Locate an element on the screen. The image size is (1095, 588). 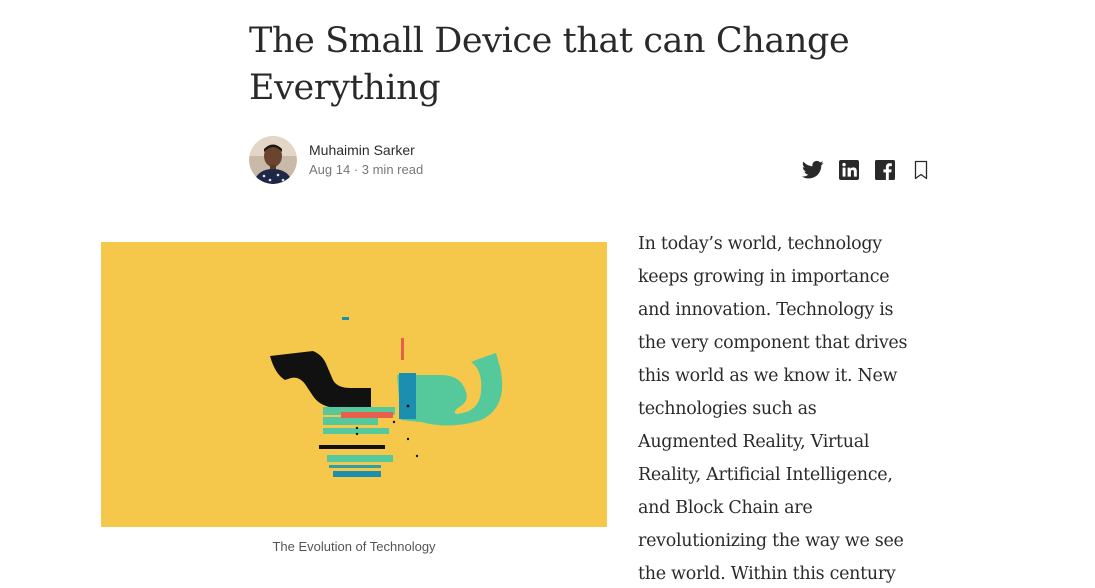
avatar-image is located at coordinates (273, 160).